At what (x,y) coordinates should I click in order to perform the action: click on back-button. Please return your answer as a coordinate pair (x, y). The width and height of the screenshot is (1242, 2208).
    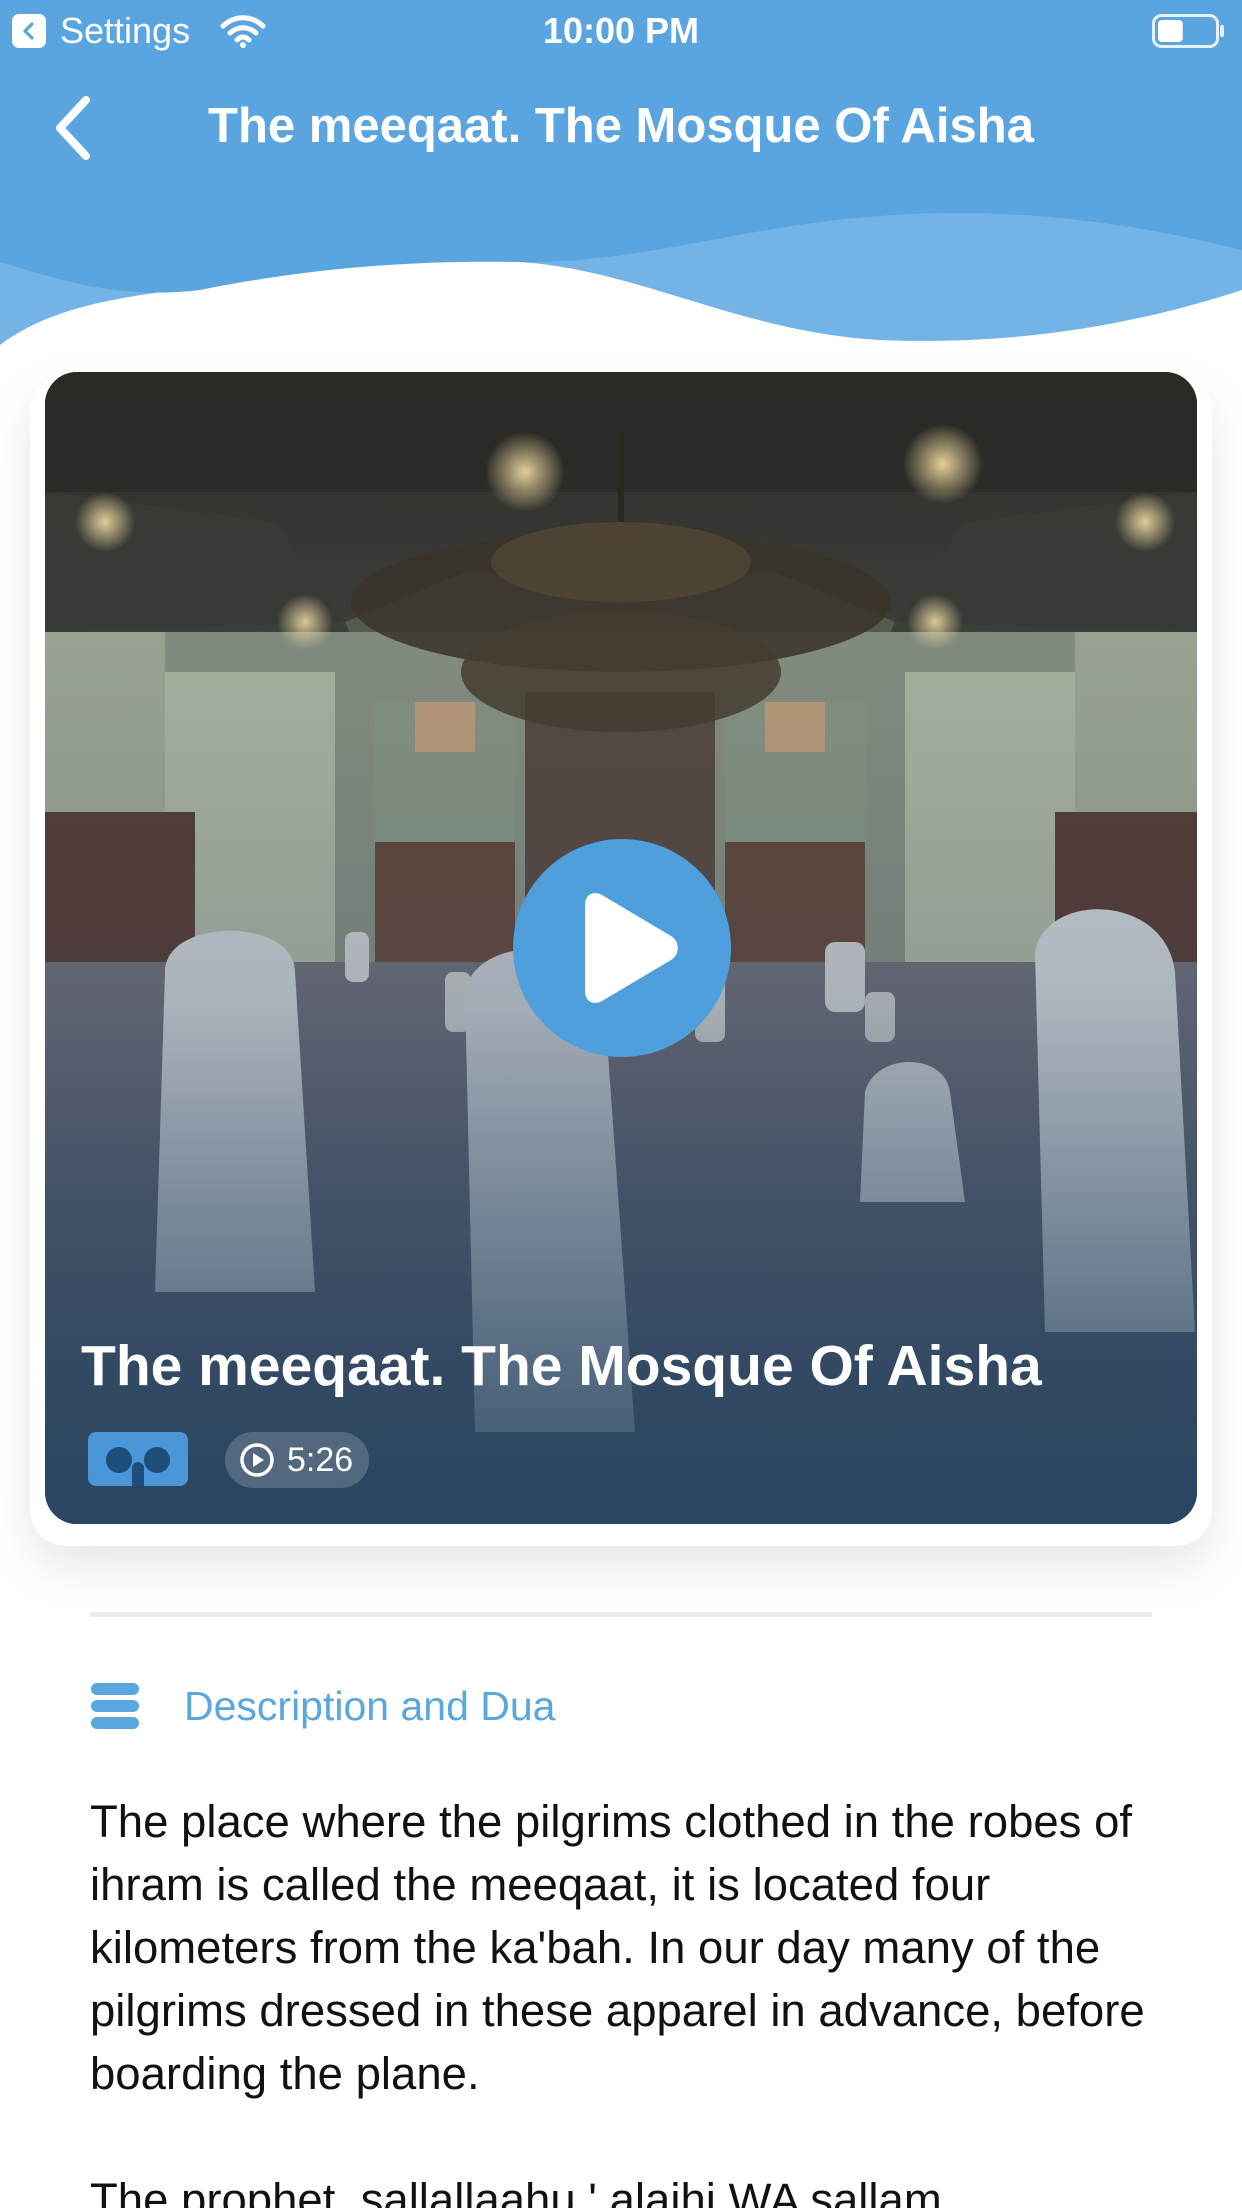
    Looking at the image, I should click on (75, 128).